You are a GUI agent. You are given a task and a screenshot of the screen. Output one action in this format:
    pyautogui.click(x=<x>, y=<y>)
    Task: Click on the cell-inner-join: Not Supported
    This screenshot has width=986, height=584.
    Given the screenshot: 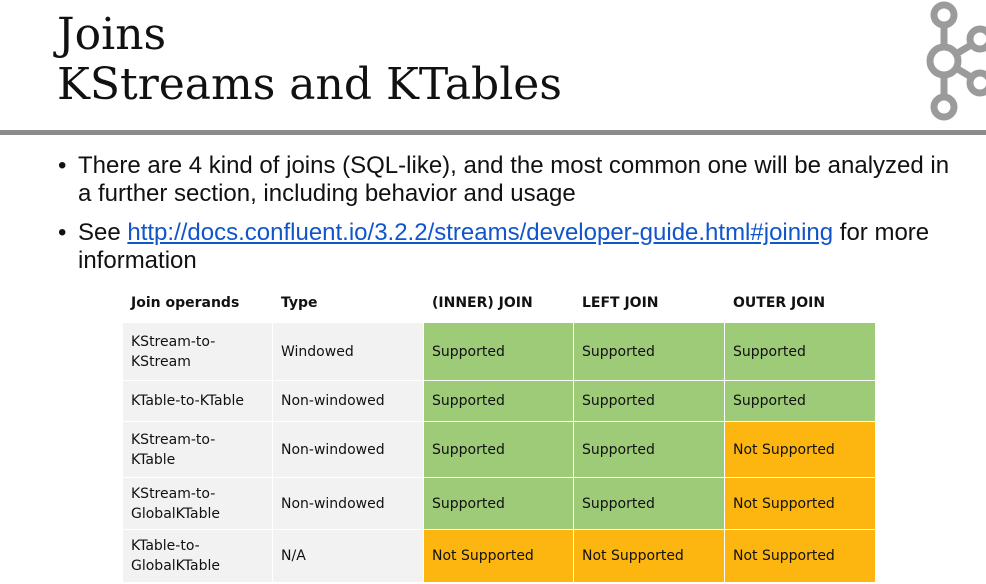 What is the action you would take?
    pyautogui.click(x=498, y=556)
    